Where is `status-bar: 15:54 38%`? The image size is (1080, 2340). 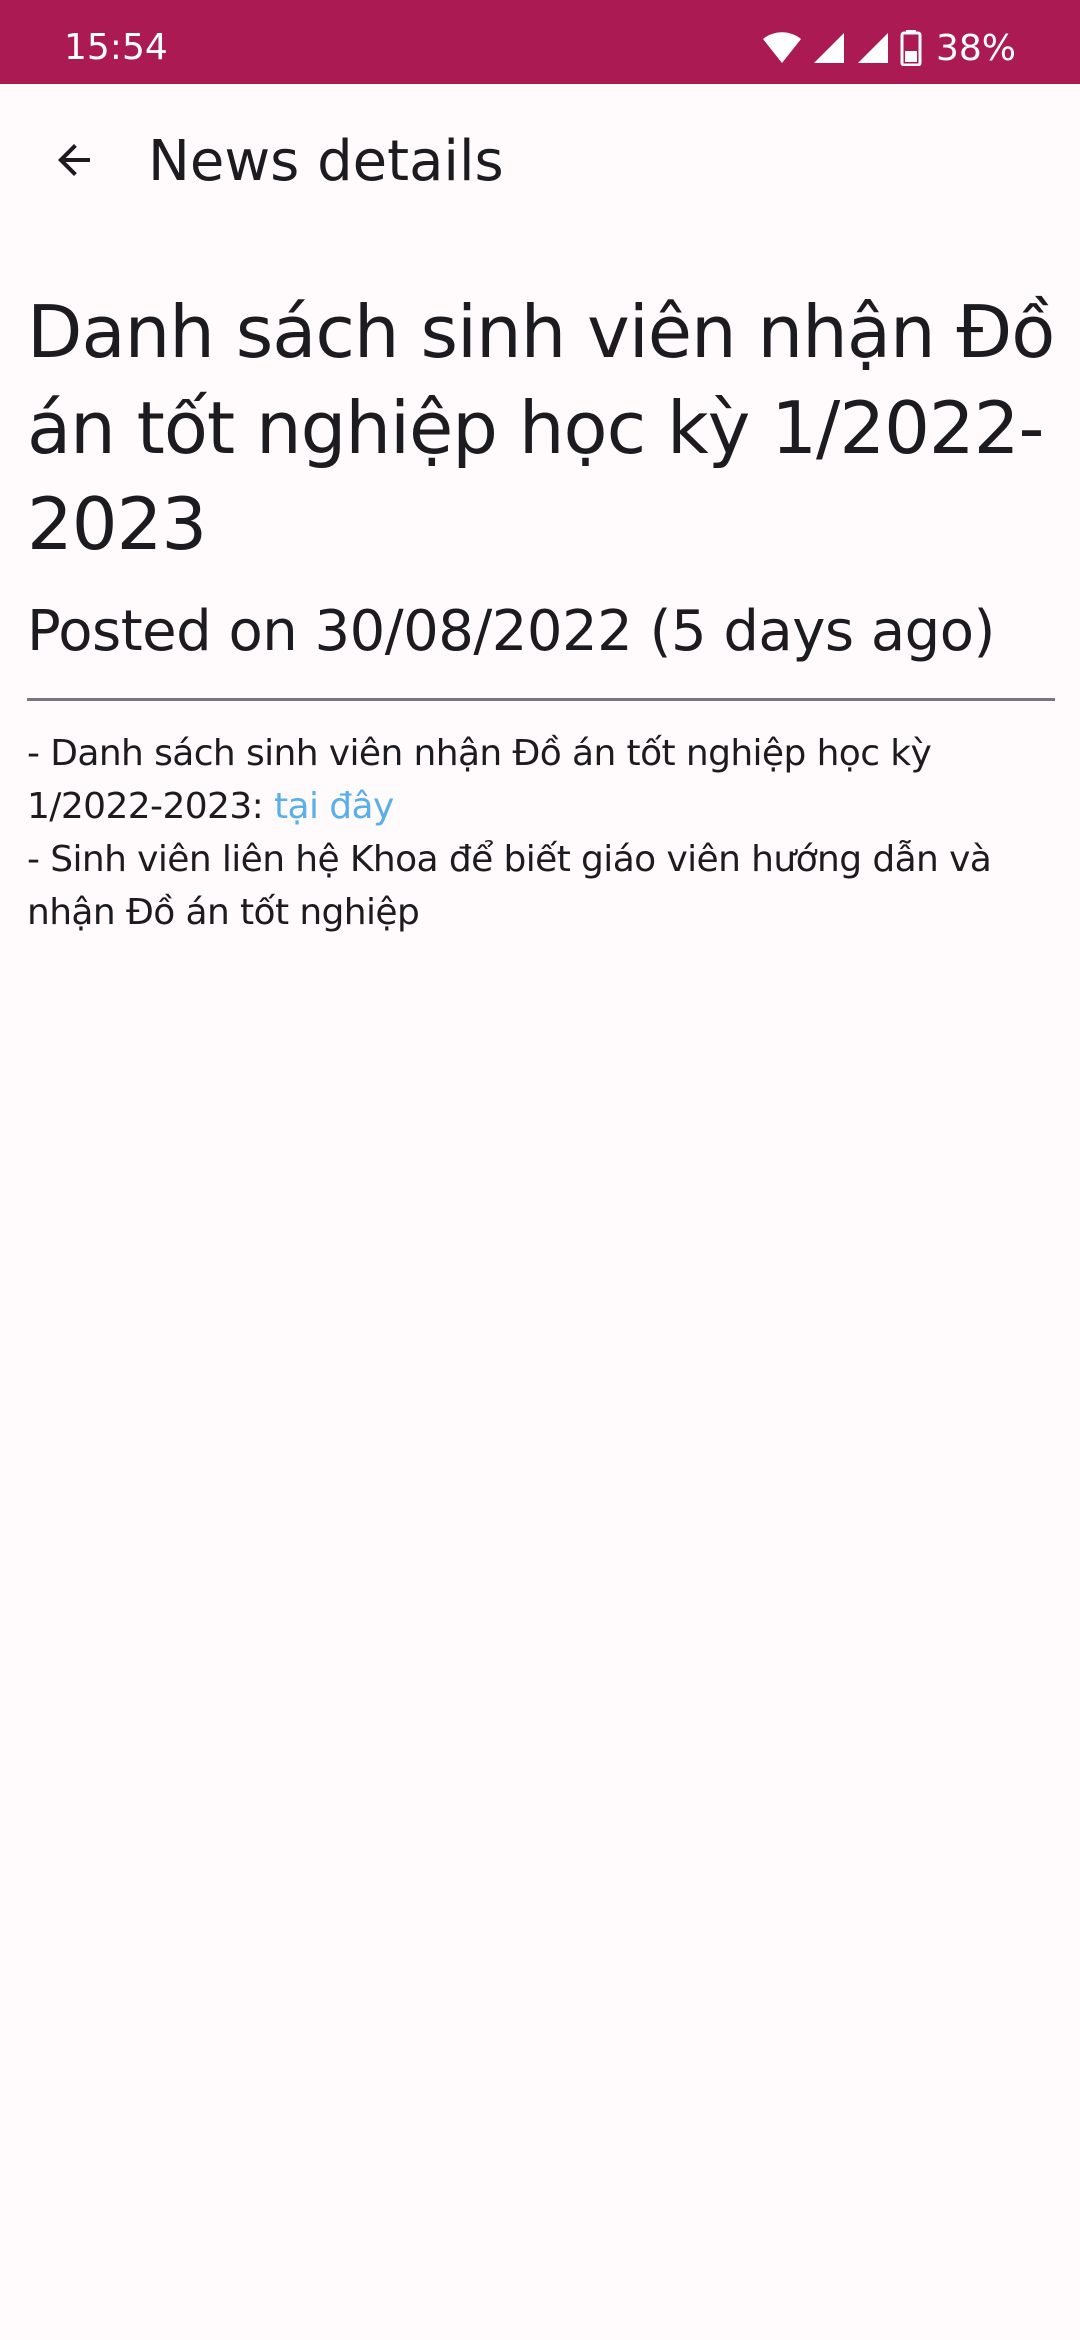
status-bar: 15:54 38% is located at coordinates (540, 42).